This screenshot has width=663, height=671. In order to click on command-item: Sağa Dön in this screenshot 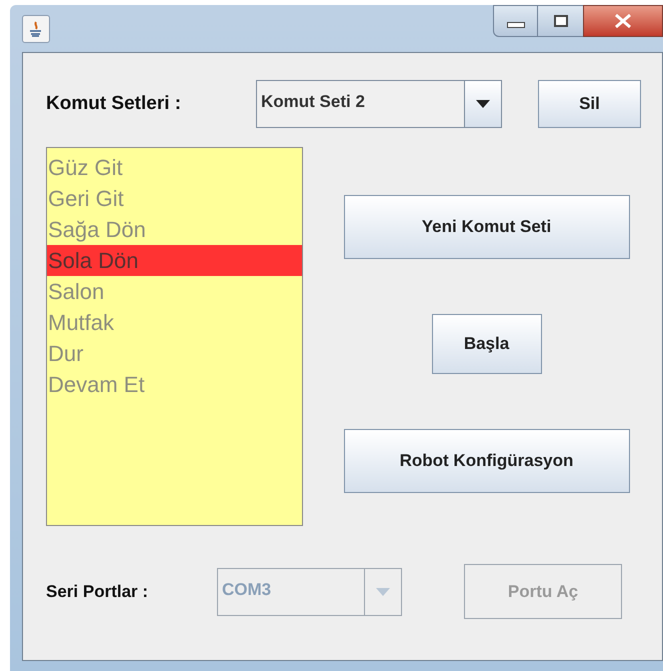, I will do `click(174, 229)`.